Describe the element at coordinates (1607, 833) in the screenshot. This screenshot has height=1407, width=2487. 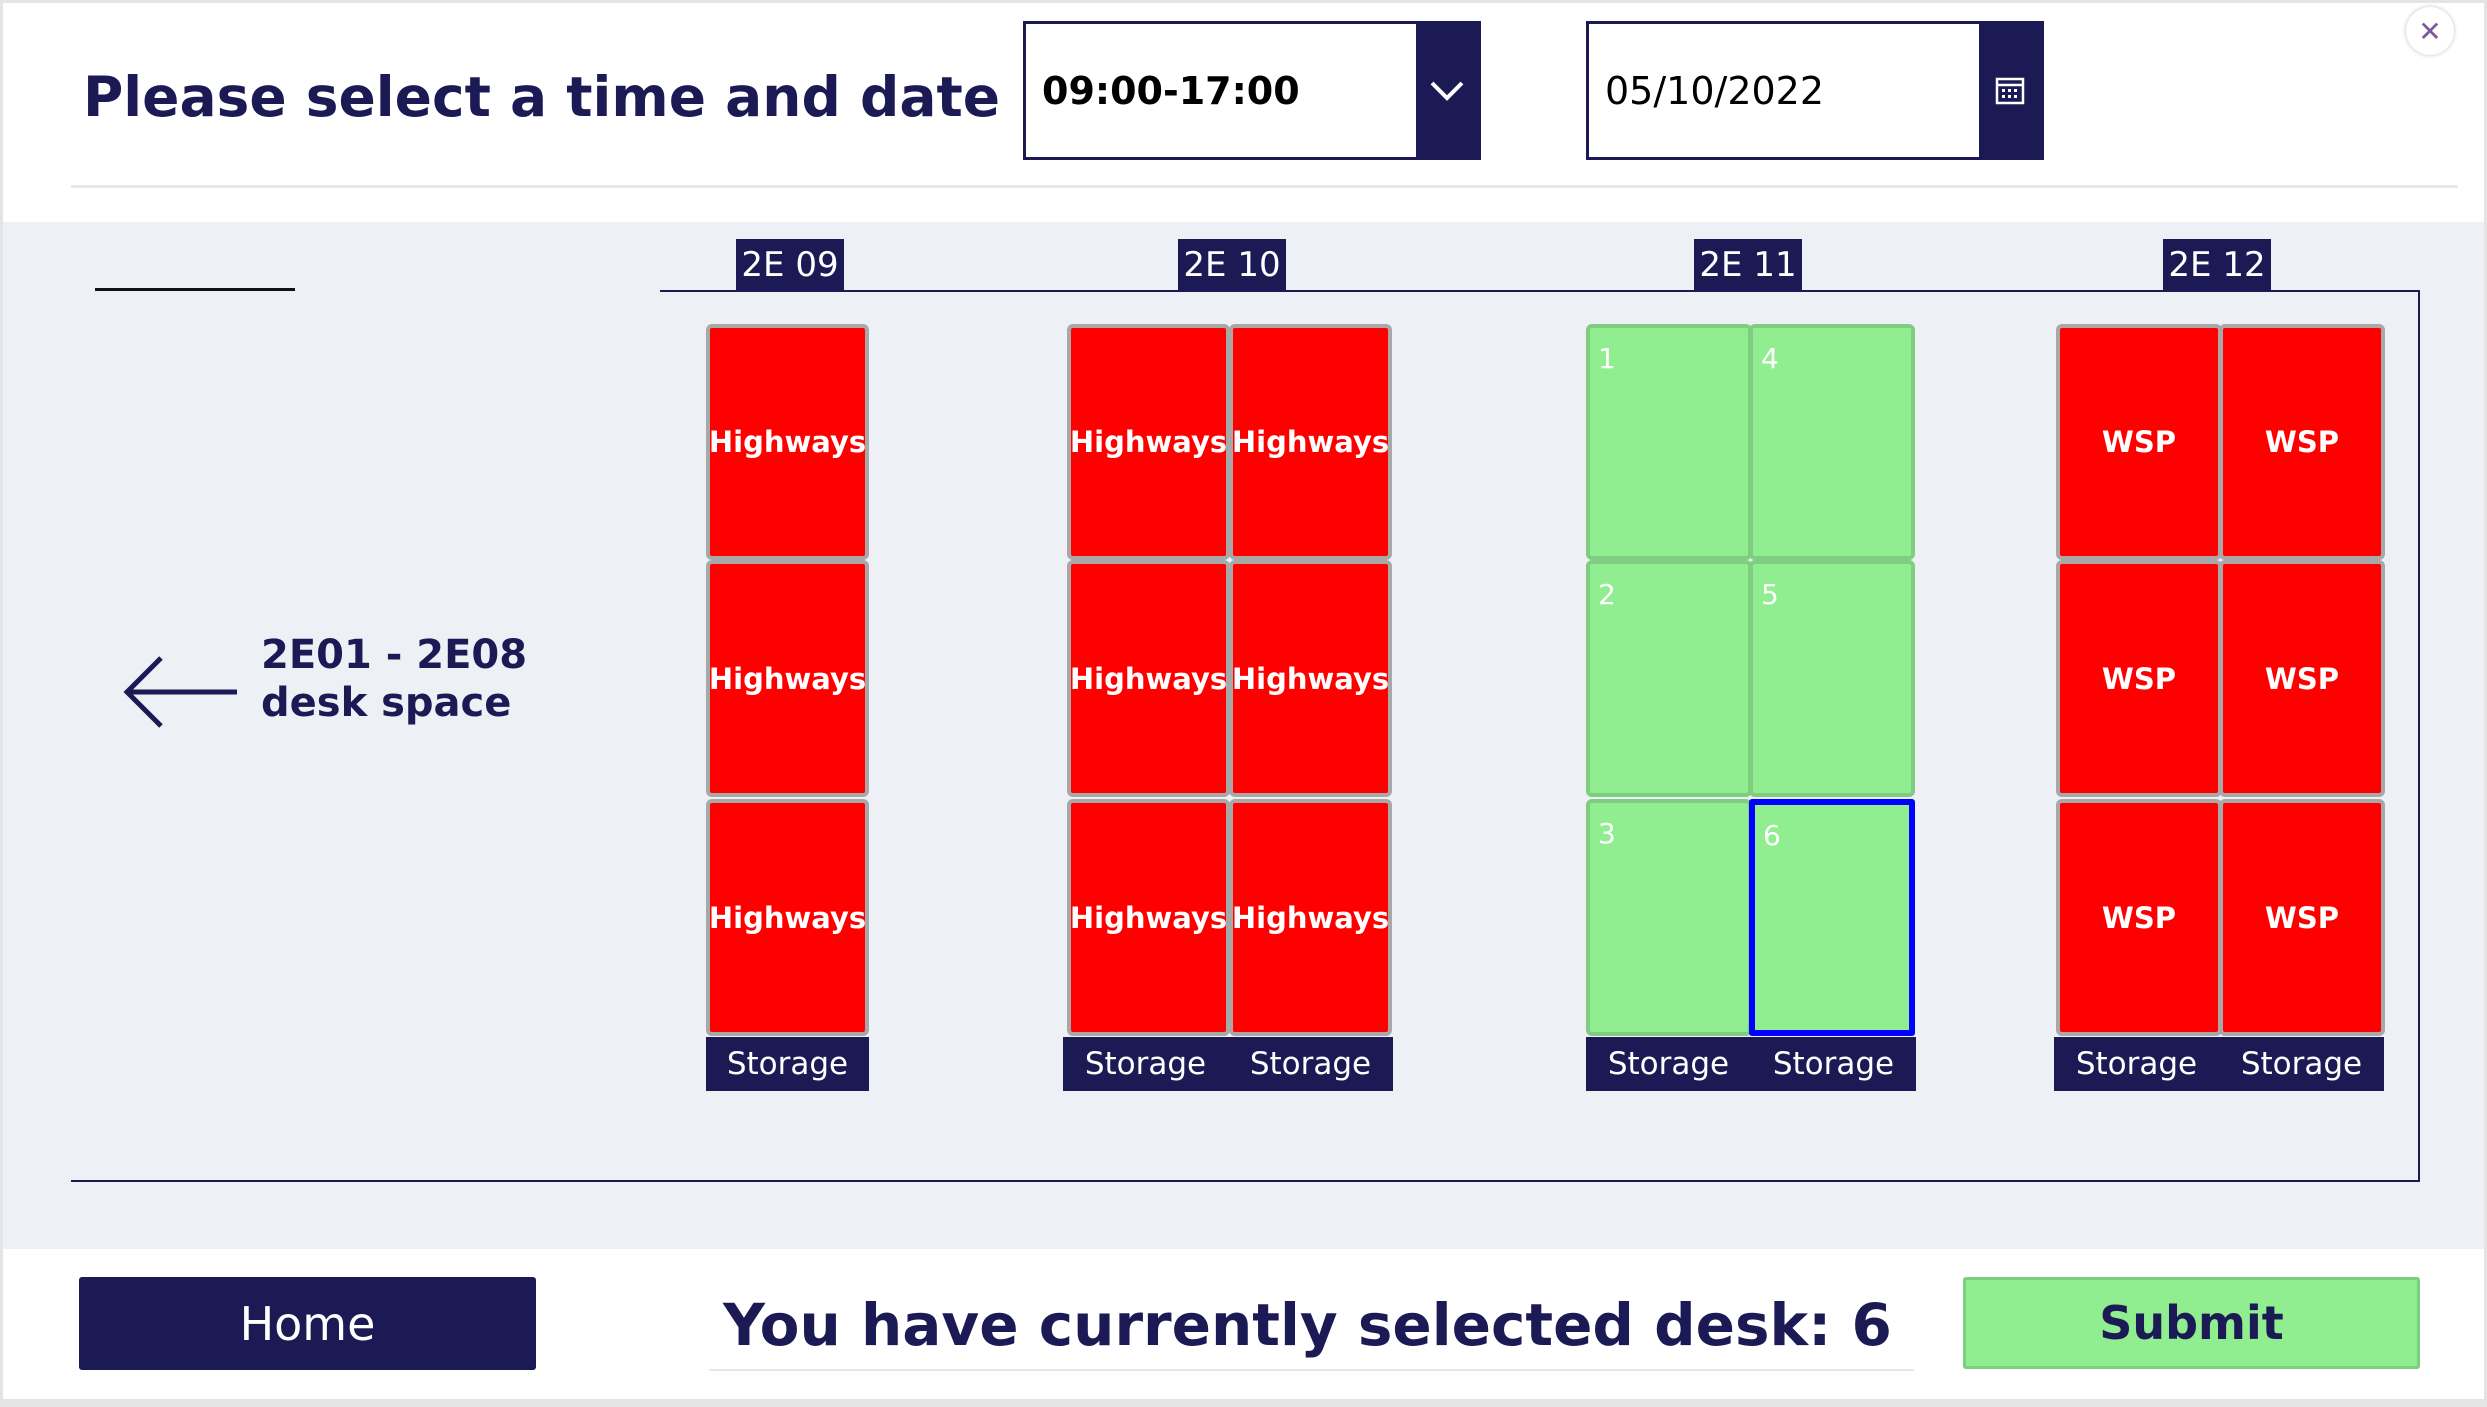
I see `desk-number: 3` at that location.